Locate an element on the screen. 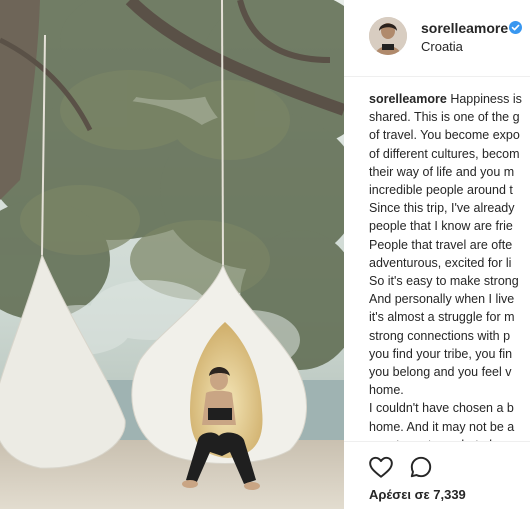  caption-line: of different cultures, becom is located at coordinates (444, 153).